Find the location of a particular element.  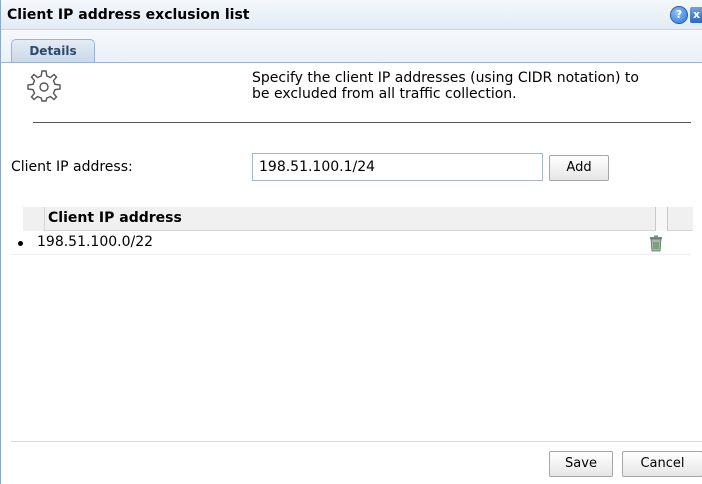

table-header: Client IP address is located at coordinates (358, 219).